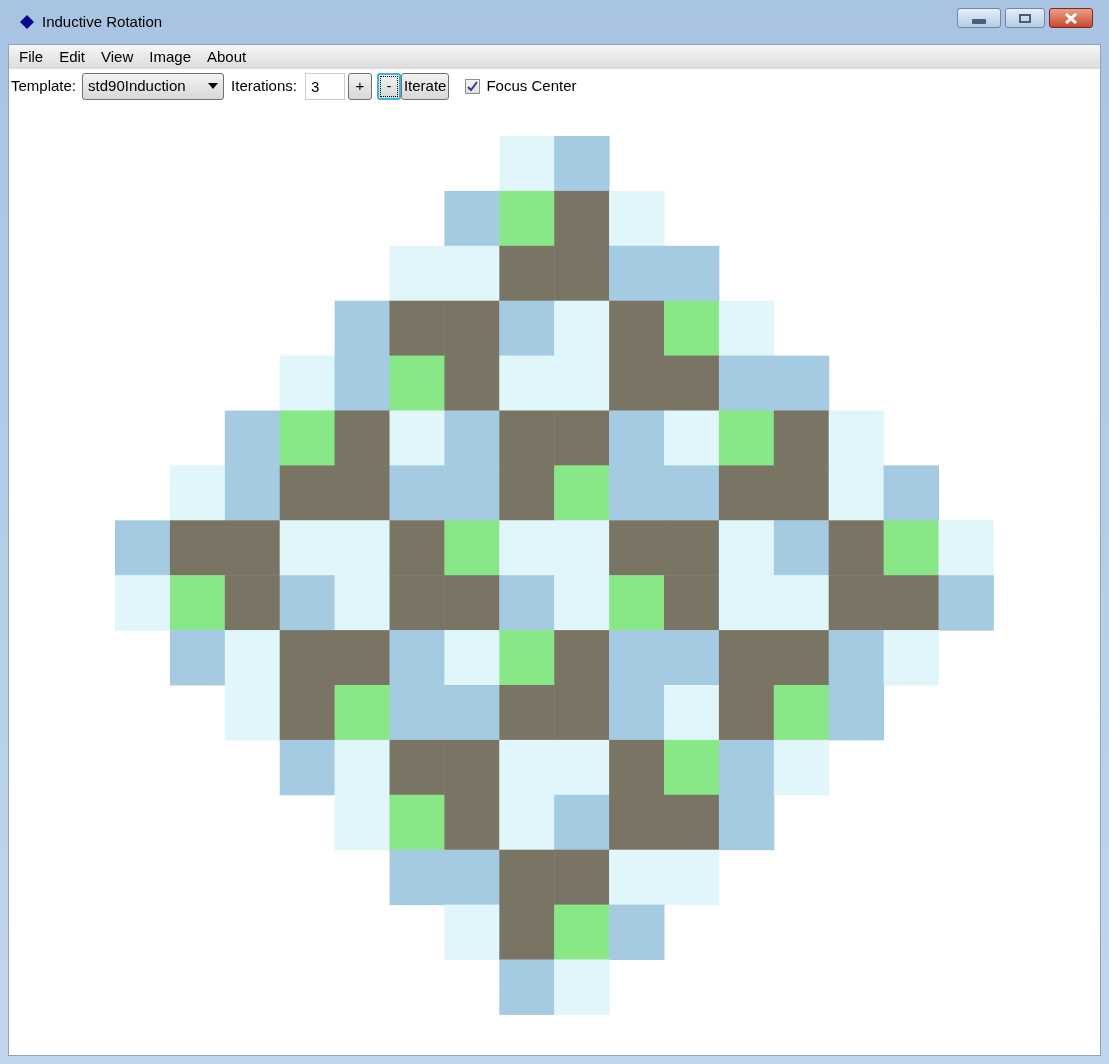 The height and width of the screenshot is (1064, 1109). Describe the element at coordinates (117, 57) in the screenshot. I see `menu-item: View` at that location.